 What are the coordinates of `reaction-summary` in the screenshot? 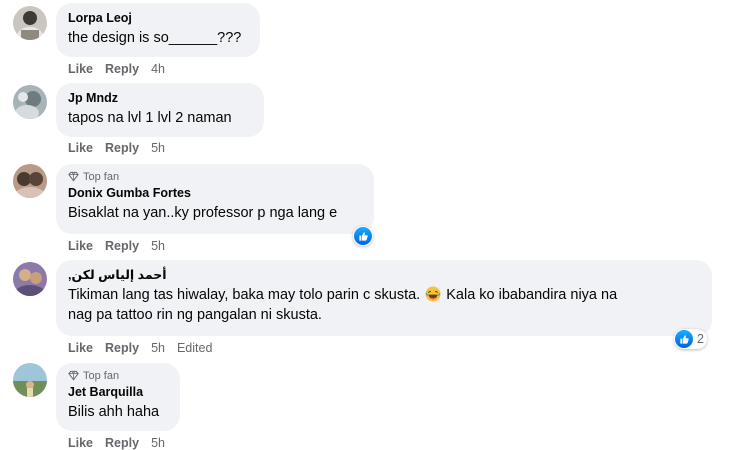 It's located at (363, 236).